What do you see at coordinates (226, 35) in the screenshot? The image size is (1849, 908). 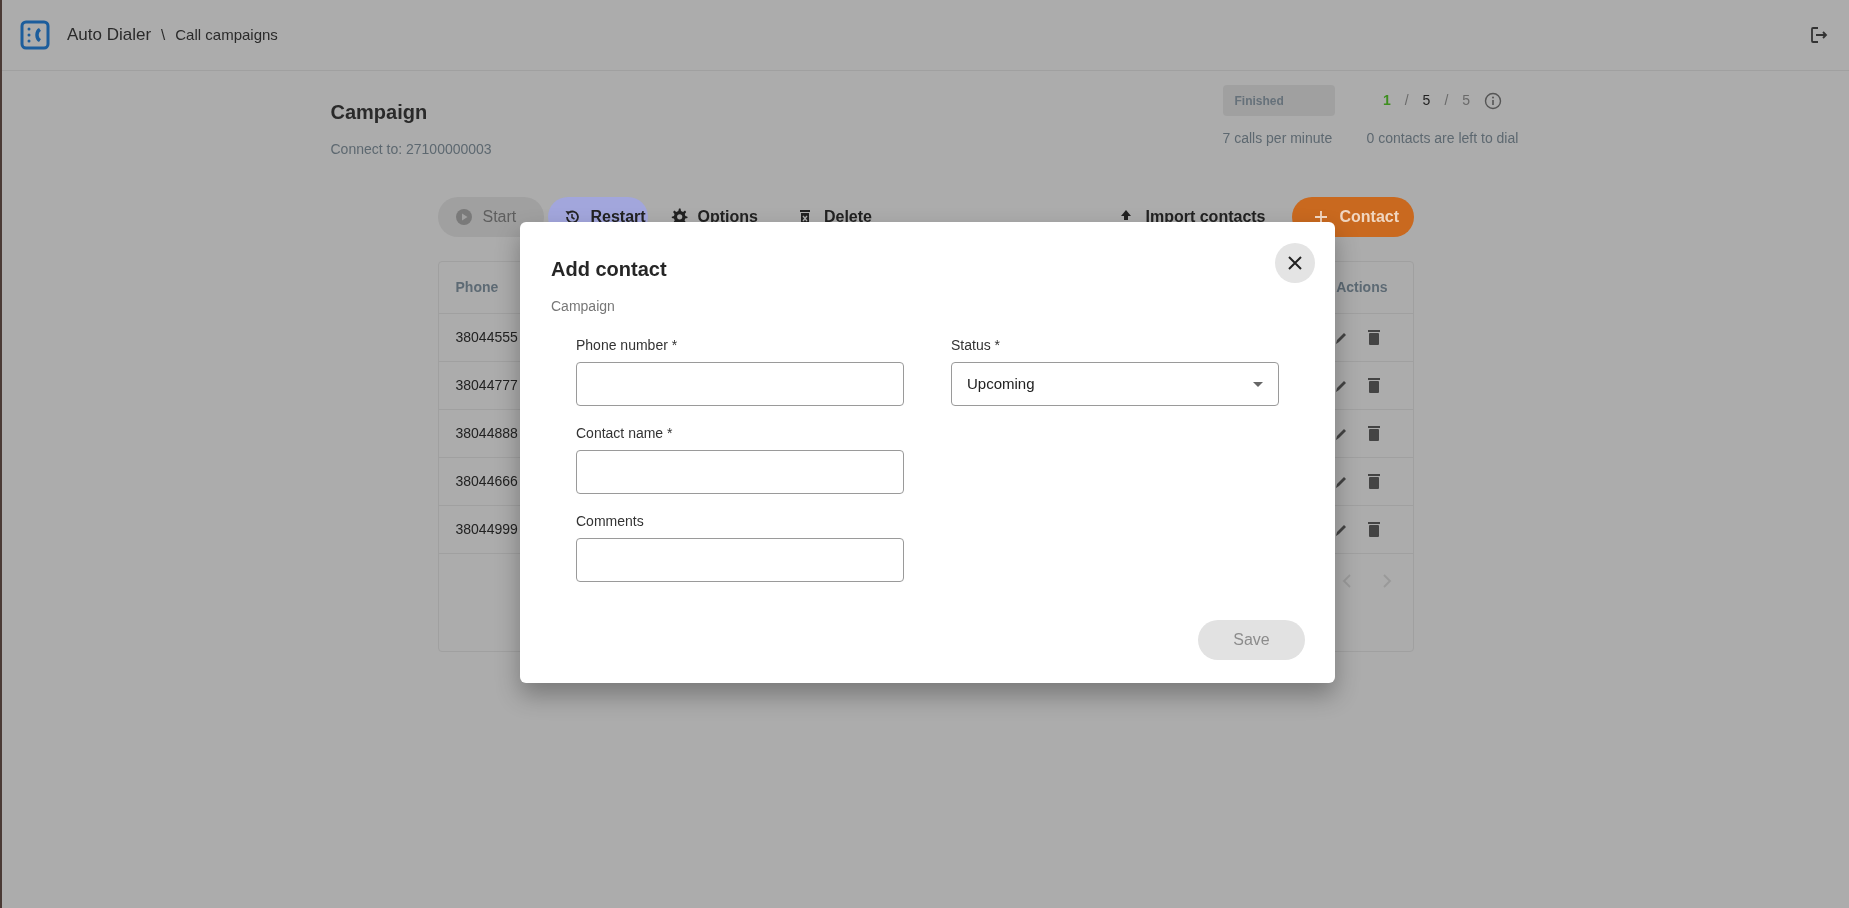 I see `breadcrumb-link: Call campaigns` at bounding box center [226, 35].